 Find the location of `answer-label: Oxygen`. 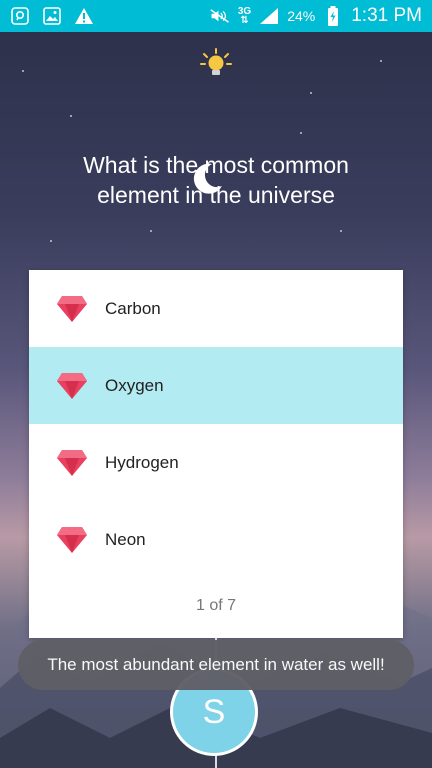

answer-label: Oxygen is located at coordinates (134, 385).